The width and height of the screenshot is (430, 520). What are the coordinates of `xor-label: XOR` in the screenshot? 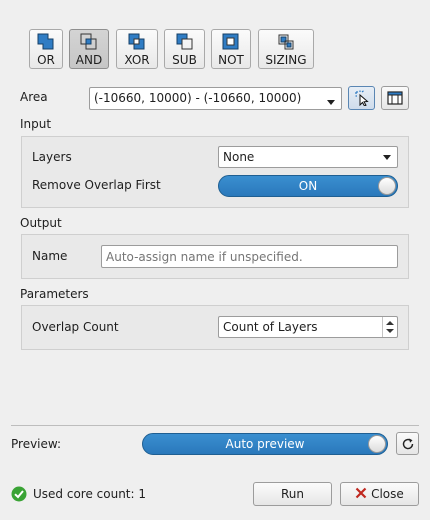 It's located at (137, 60).